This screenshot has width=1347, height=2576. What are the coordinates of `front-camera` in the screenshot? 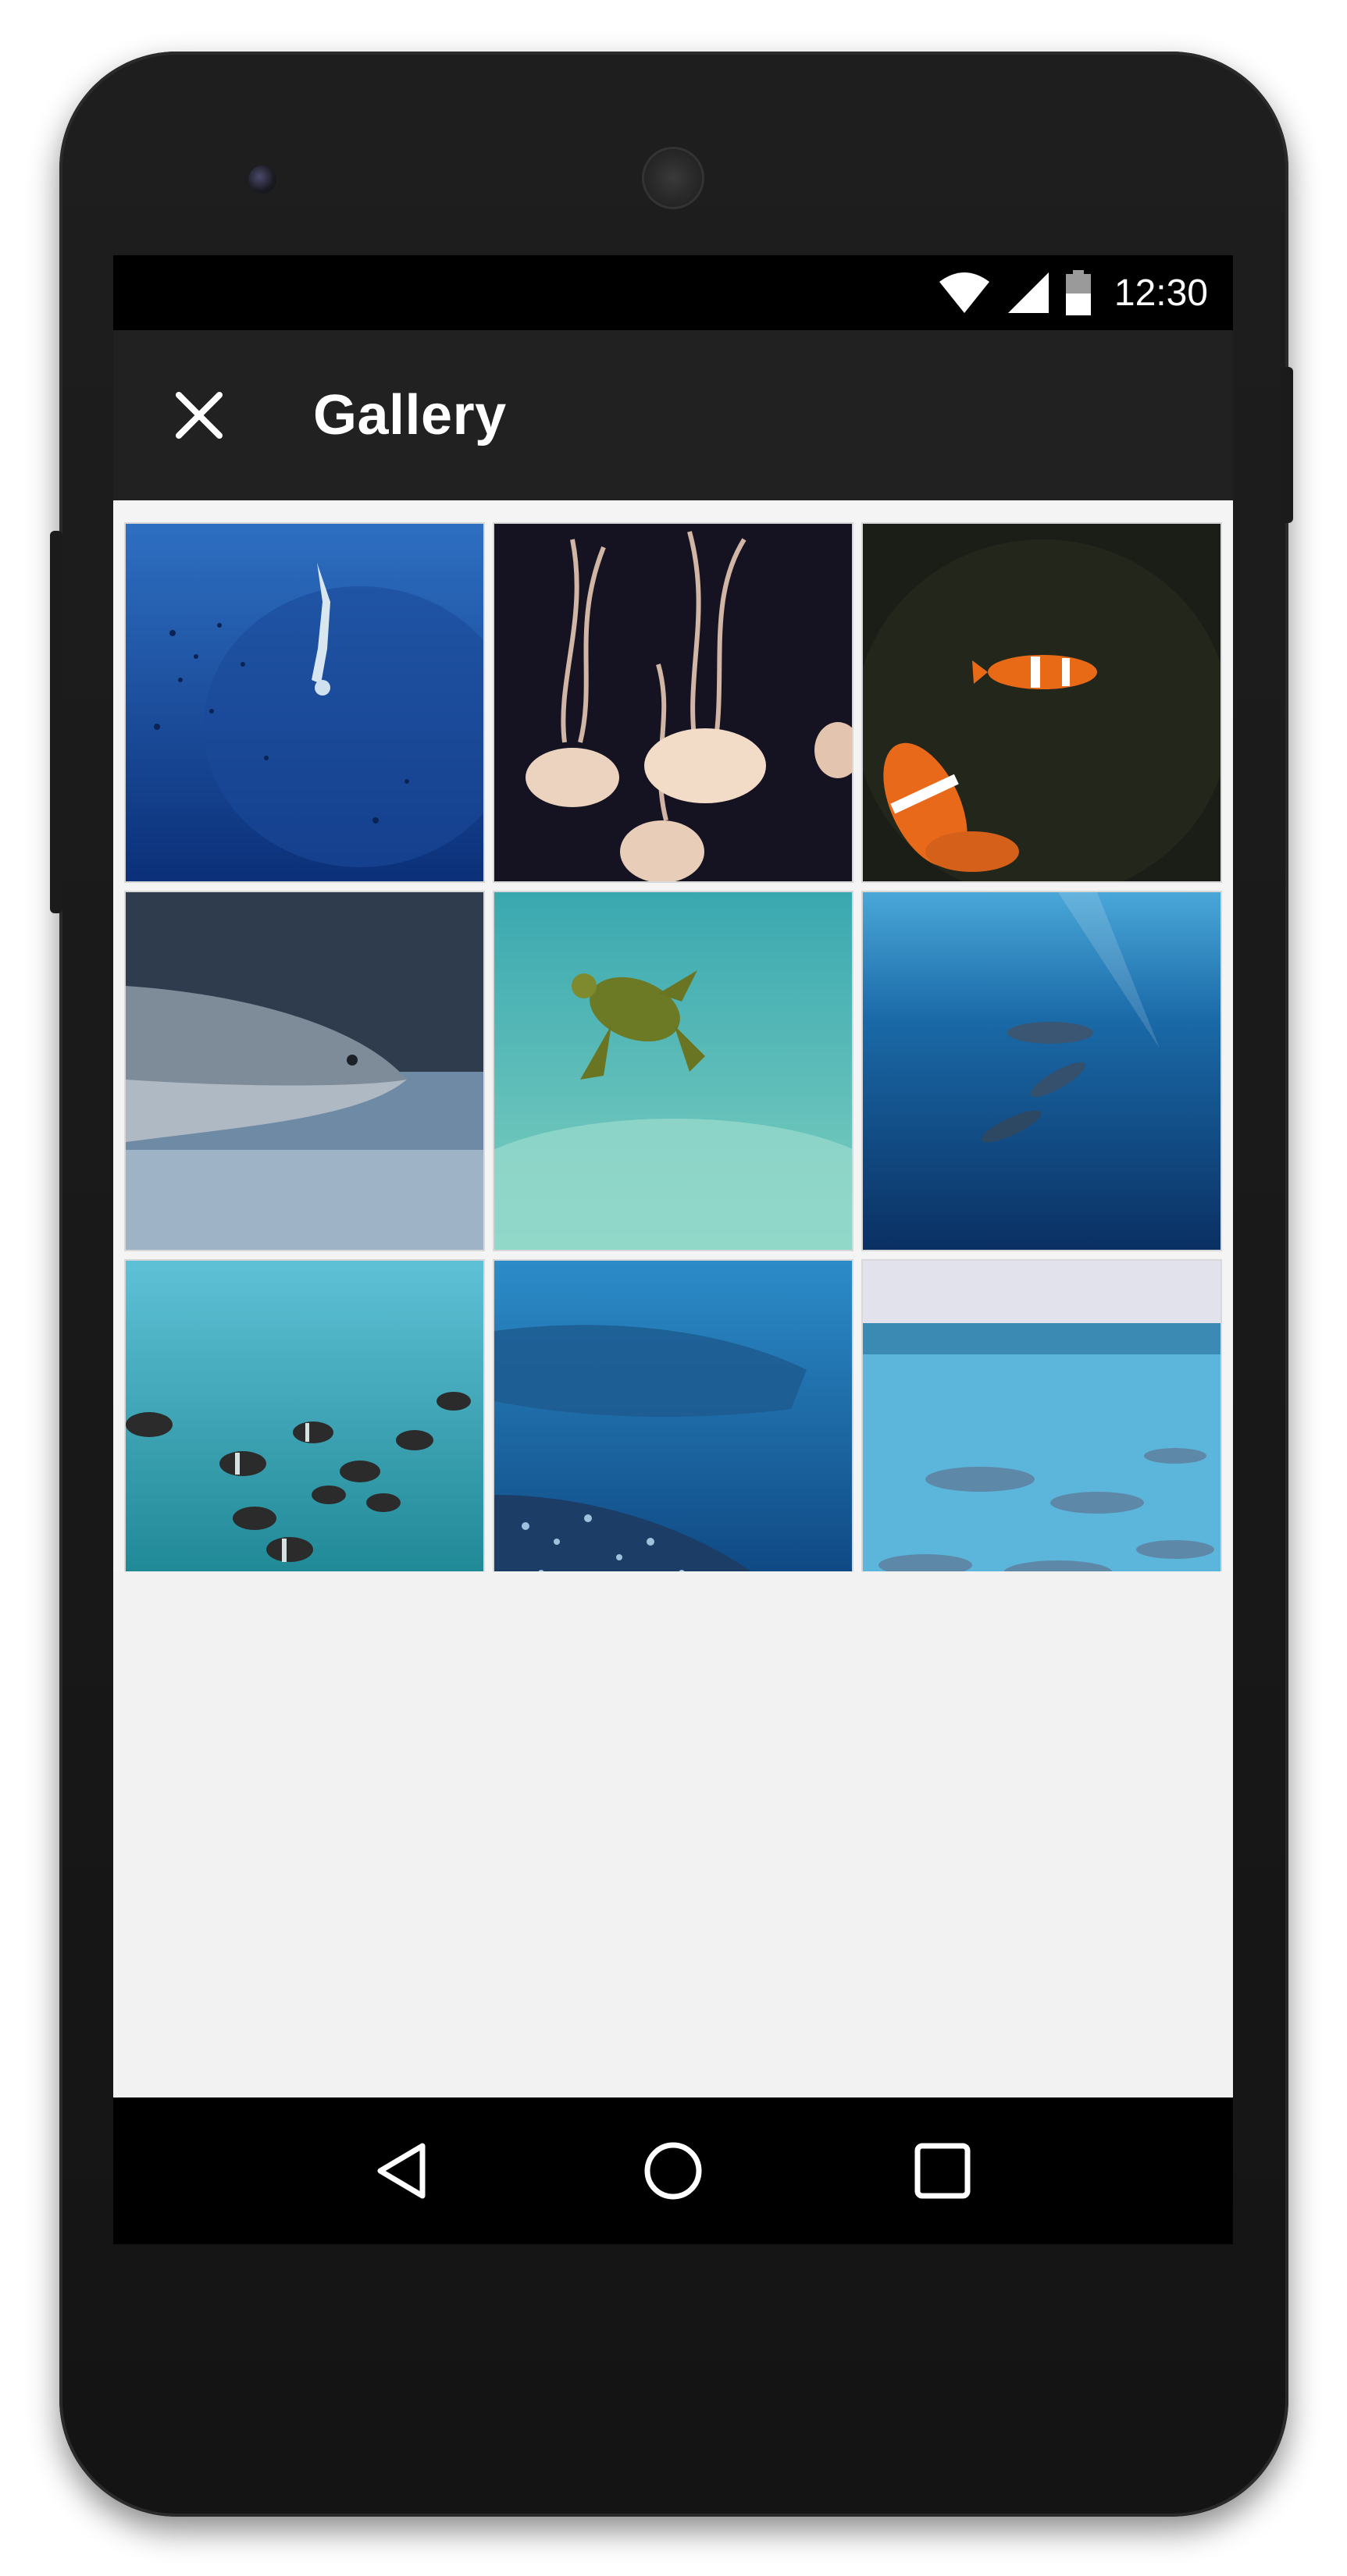 It's located at (262, 179).